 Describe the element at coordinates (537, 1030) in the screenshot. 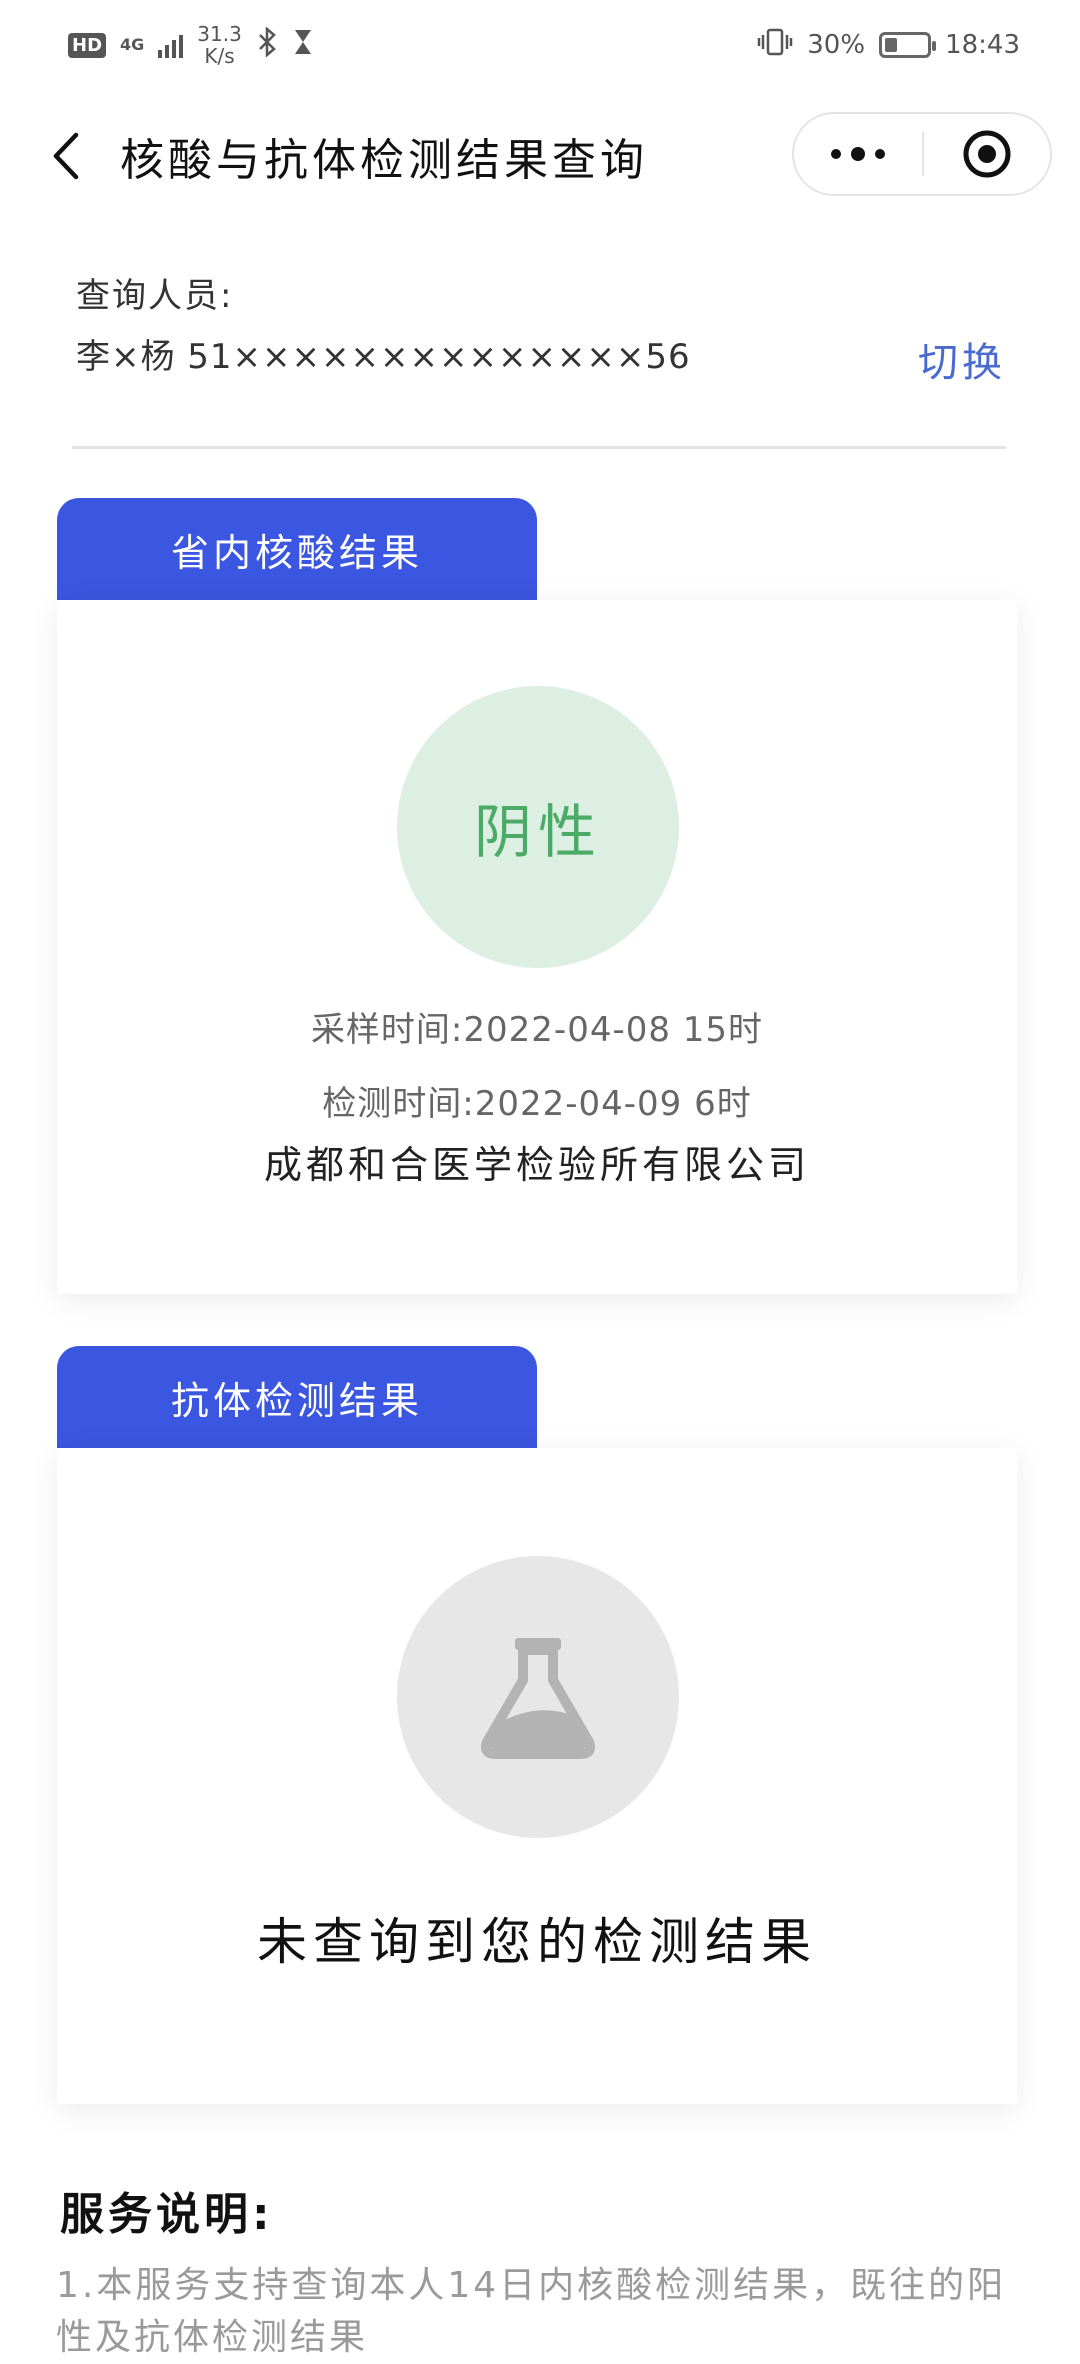

I see `sampling-time: 采样时间:2022-04-08 15时` at that location.